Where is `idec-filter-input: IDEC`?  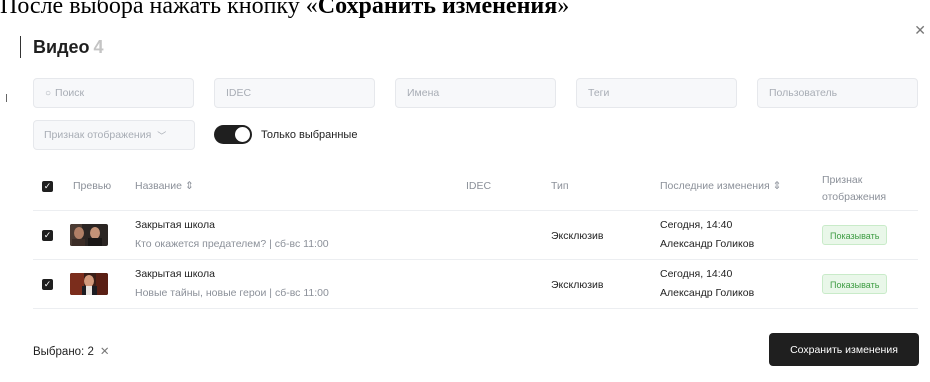 idec-filter-input: IDEC is located at coordinates (294, 93).